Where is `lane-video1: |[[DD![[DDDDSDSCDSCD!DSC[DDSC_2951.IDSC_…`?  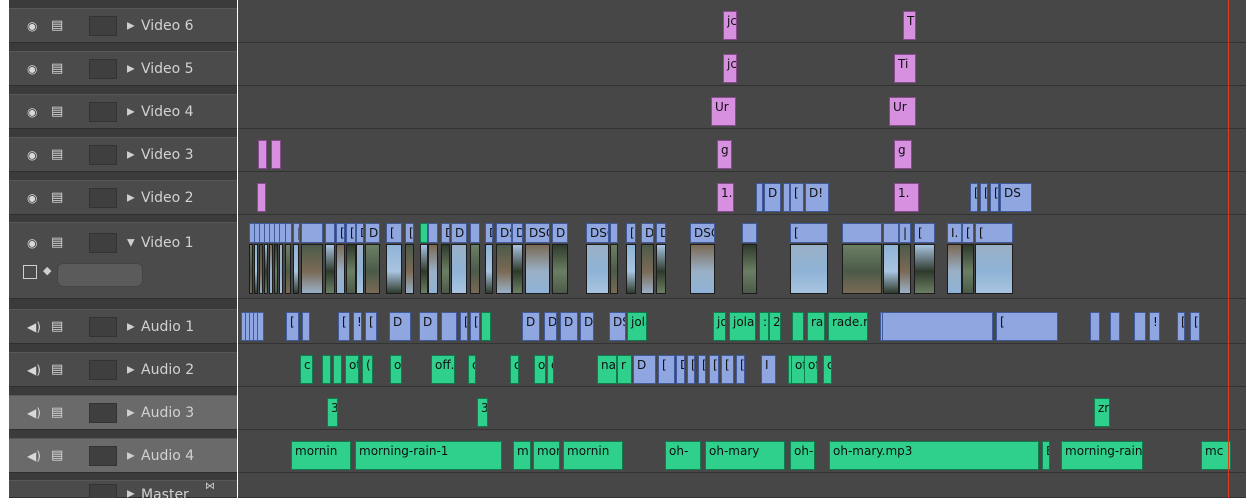 lane-video1: |[[DD![[DDDDSDSCDSCD!DSC[DDSC_2951.IDSC_… is located at coordinates (742, 260).